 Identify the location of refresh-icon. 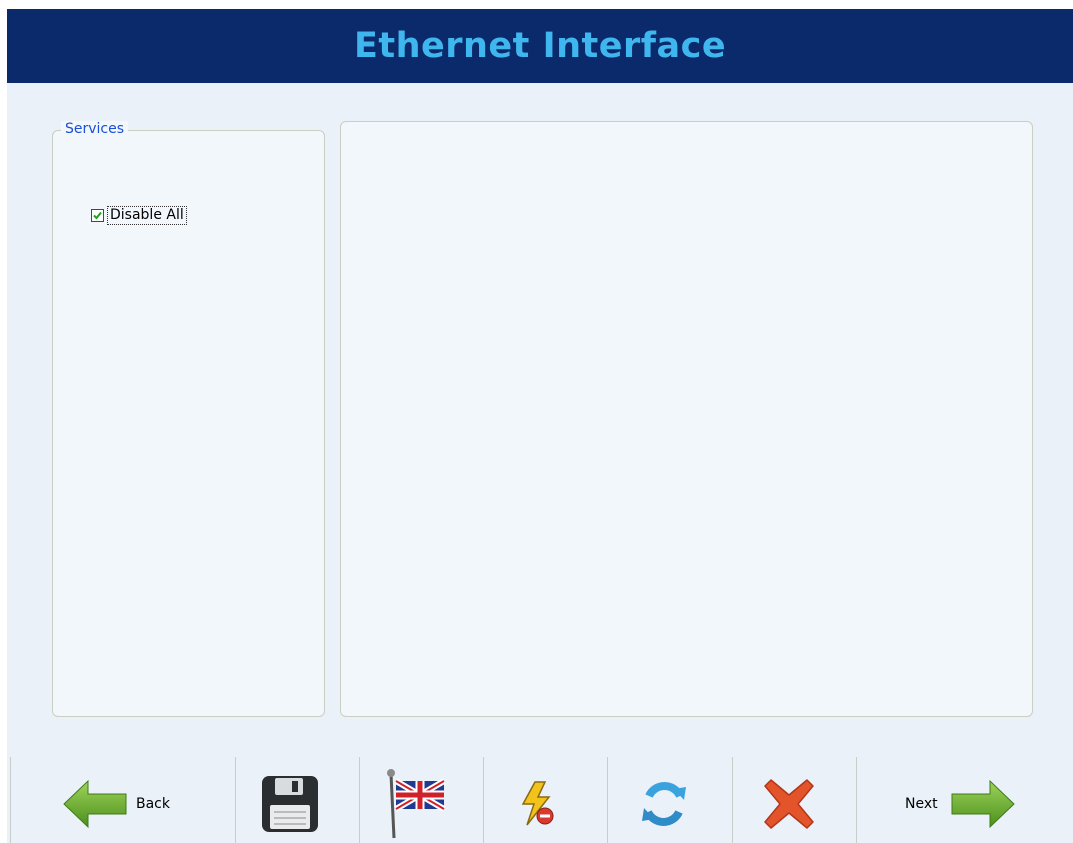
(664, 804).